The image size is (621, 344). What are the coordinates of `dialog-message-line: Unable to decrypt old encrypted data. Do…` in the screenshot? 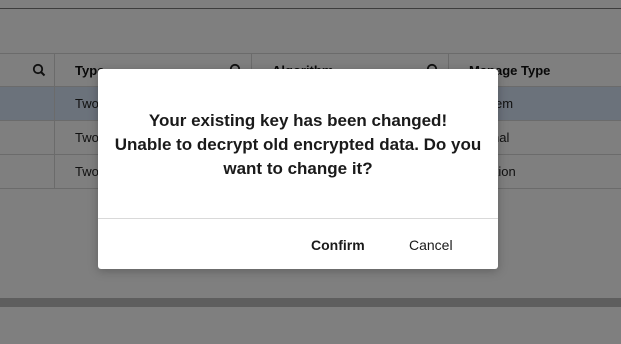 It's located at (298, 144).